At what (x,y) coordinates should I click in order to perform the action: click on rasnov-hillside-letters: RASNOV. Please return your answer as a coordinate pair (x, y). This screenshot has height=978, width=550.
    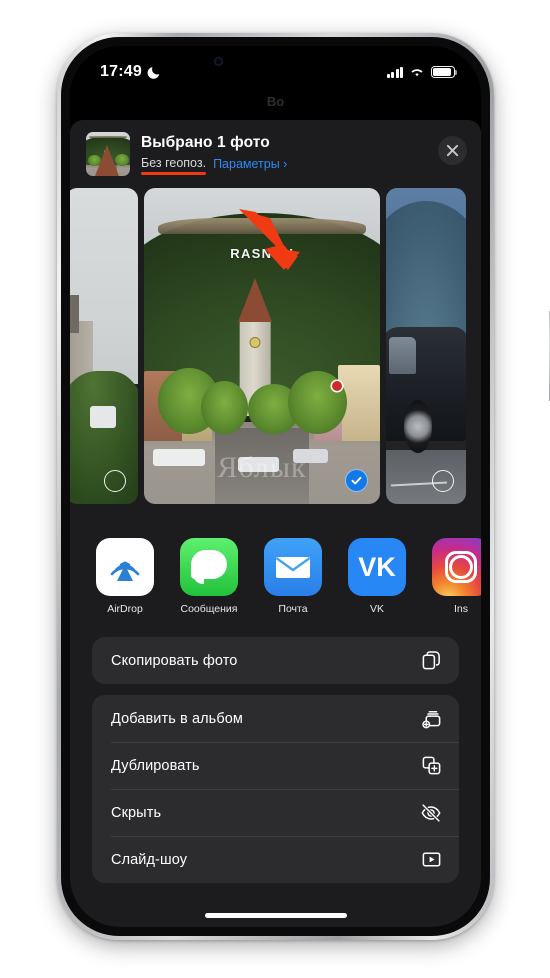
    Looking at the image, I should click on (262, 254).